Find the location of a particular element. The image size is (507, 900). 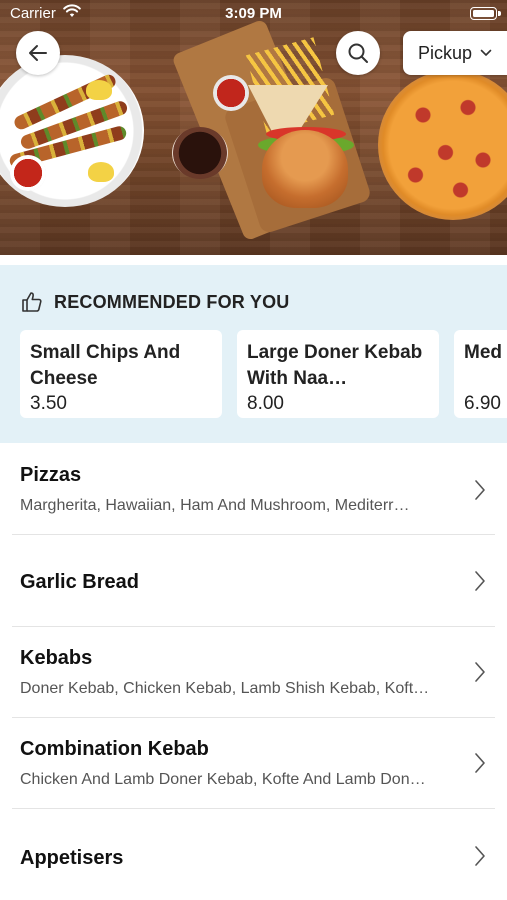

menu-category-garlic-bread: Garlic Bread is located at coordinates (253, 580).